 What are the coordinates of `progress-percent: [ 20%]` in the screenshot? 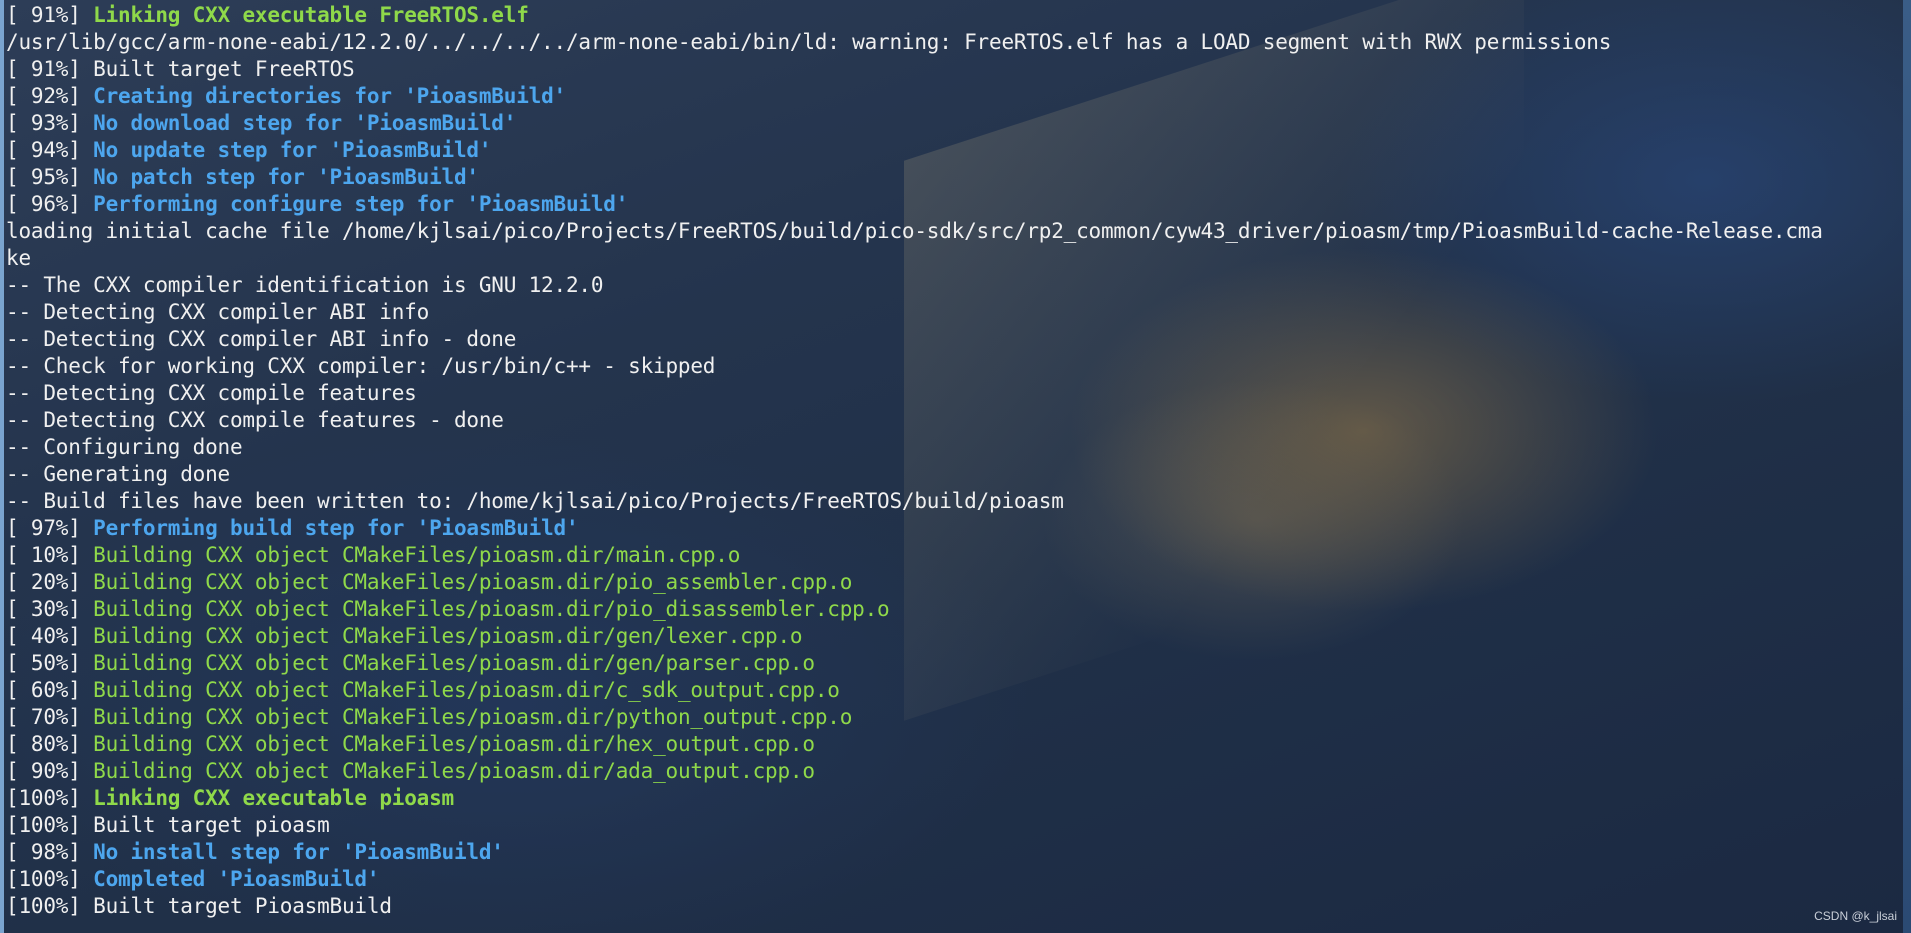 It's located at (43, 582).